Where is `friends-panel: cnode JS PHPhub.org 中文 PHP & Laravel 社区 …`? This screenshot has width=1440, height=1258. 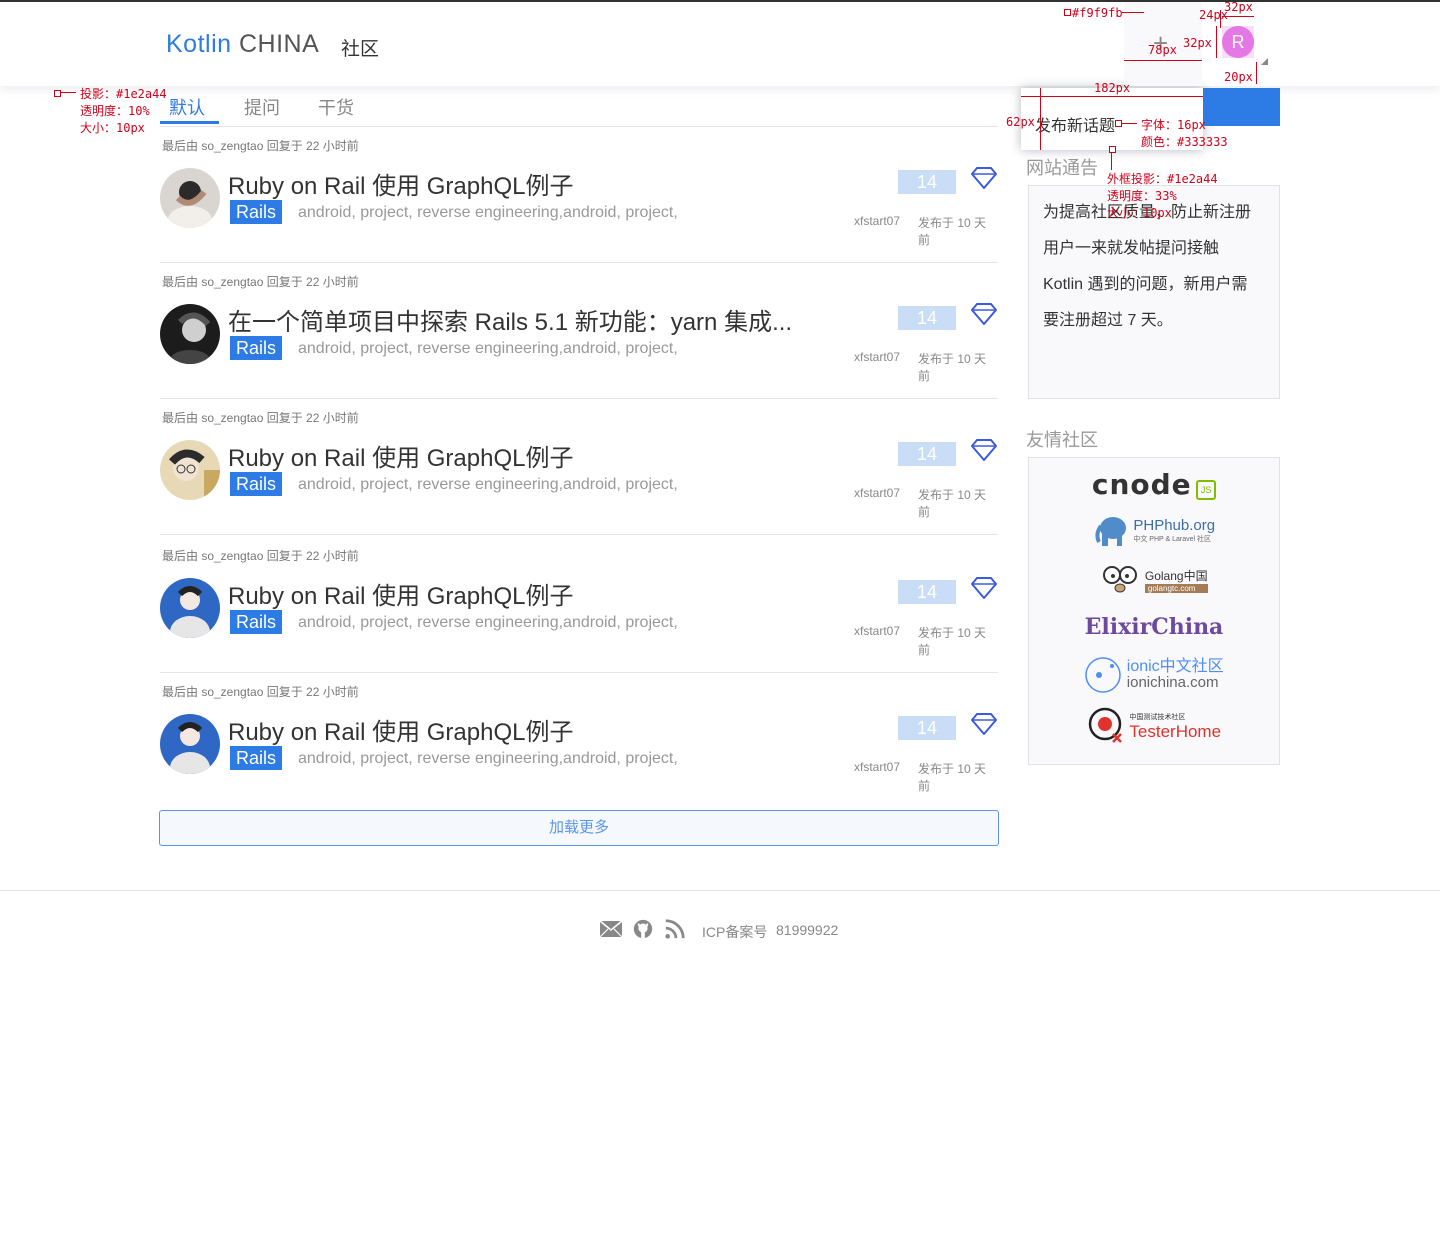 friends-panel: cnode JS PHPhub.org 中文 PHP & Laravel 社区 … is located at coordinates (1154, 611).